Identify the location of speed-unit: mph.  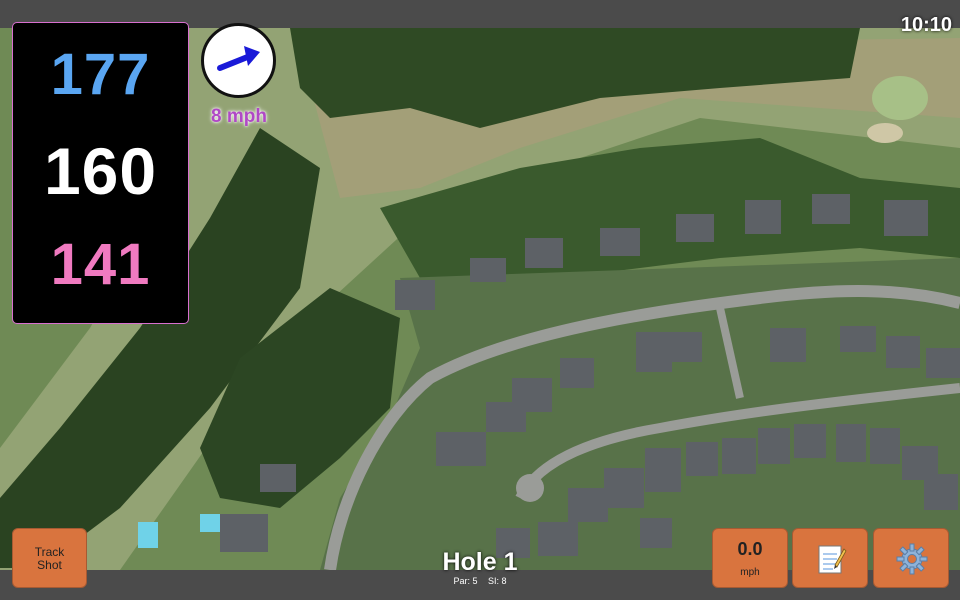
(750, 572).